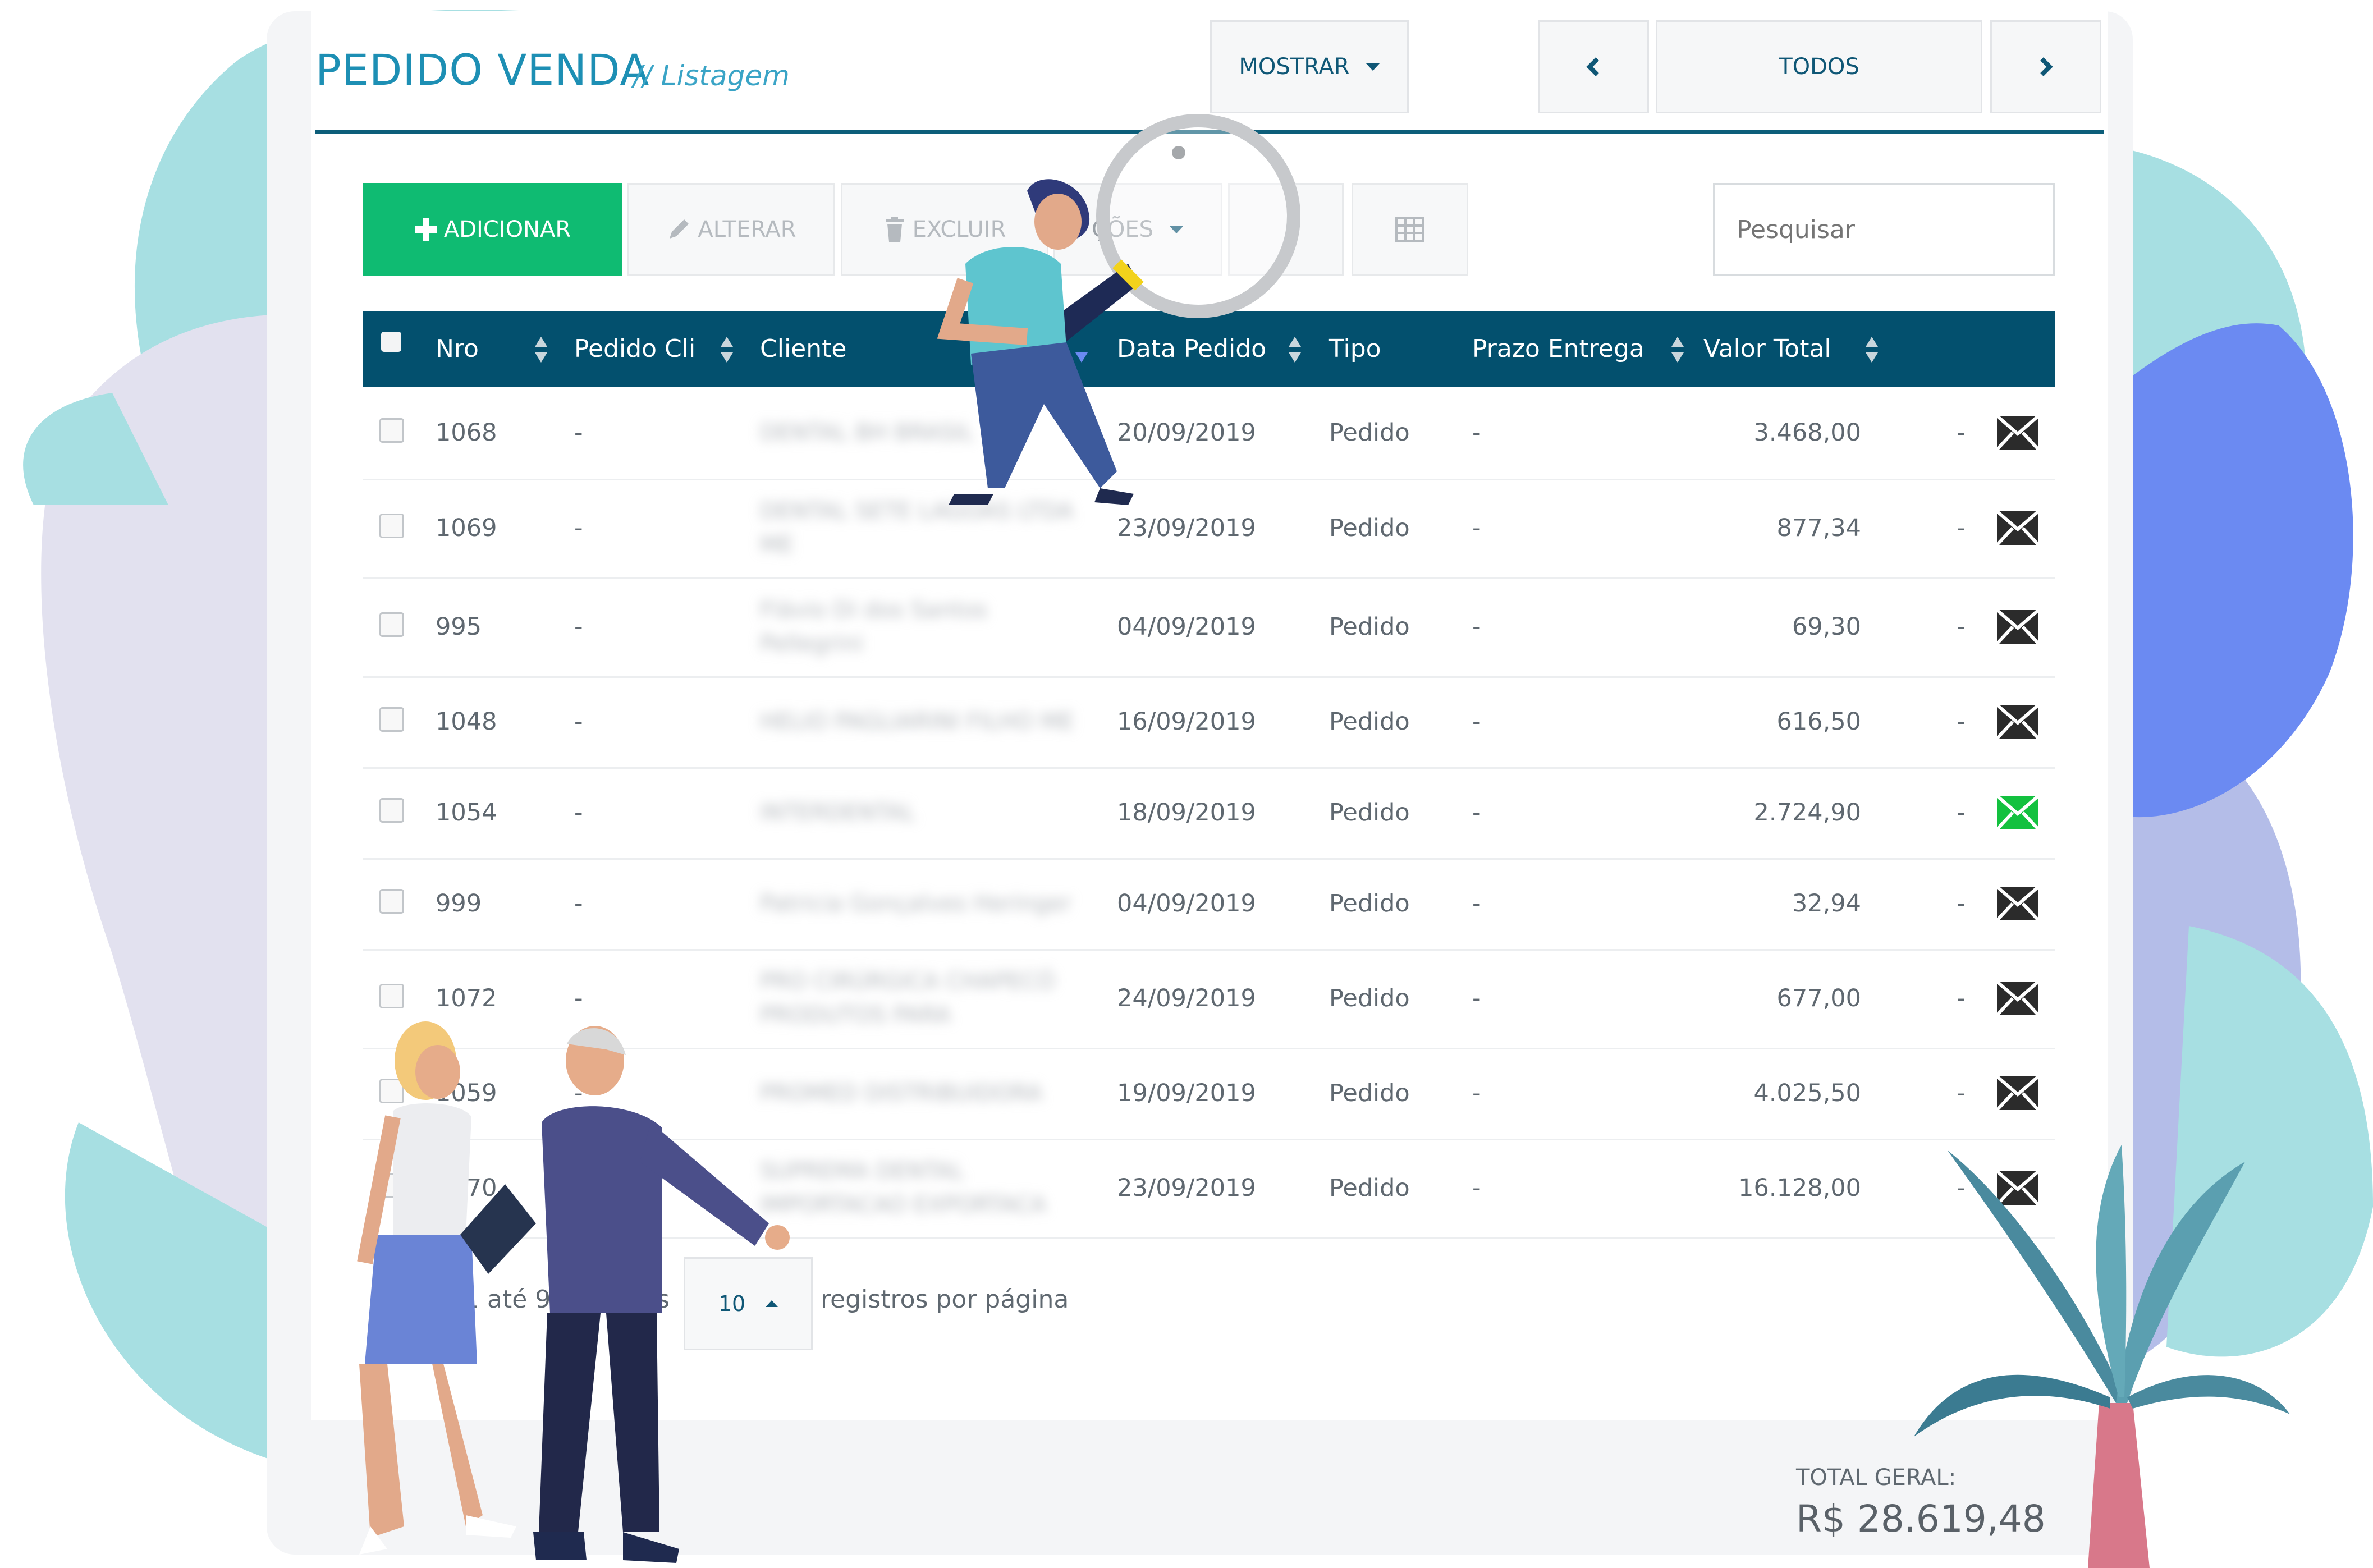 This screenshot has width=2373, height=1568. I want to click on filter-label: TODOS, so click(1819, 67).